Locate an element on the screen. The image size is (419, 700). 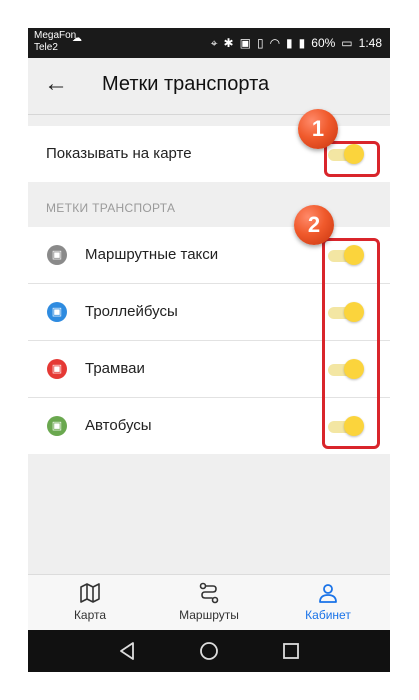
map-icon is located at coordinates (90, 593).